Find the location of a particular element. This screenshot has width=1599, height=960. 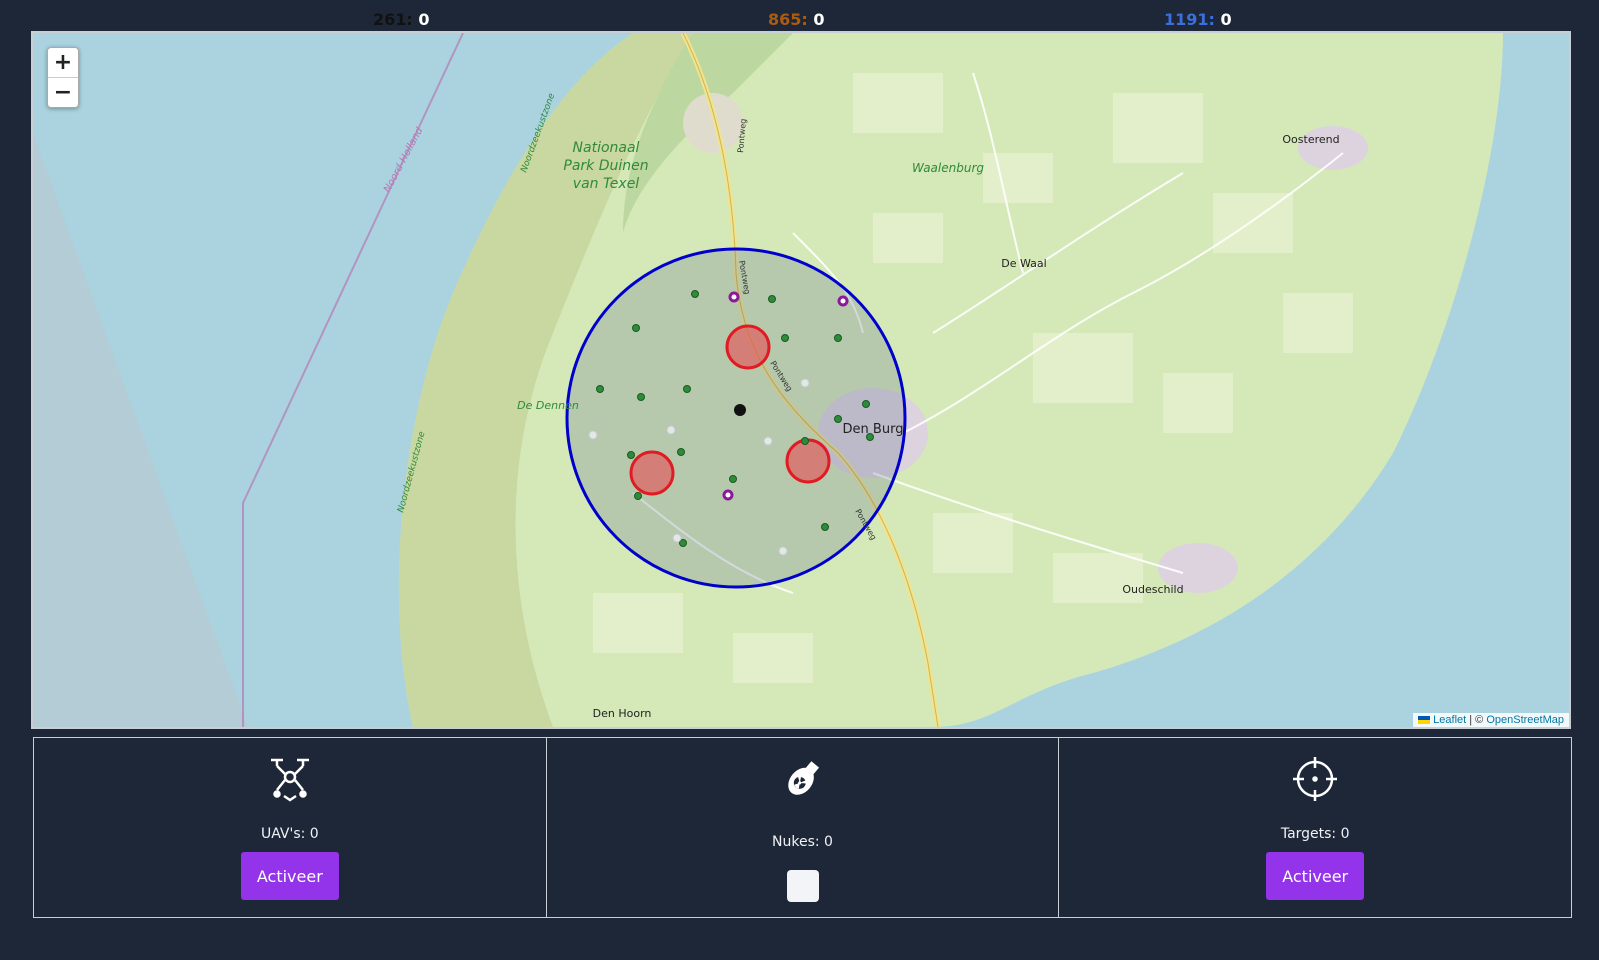

label-de-waal: De Waal is located at coordinates (1023, 263).